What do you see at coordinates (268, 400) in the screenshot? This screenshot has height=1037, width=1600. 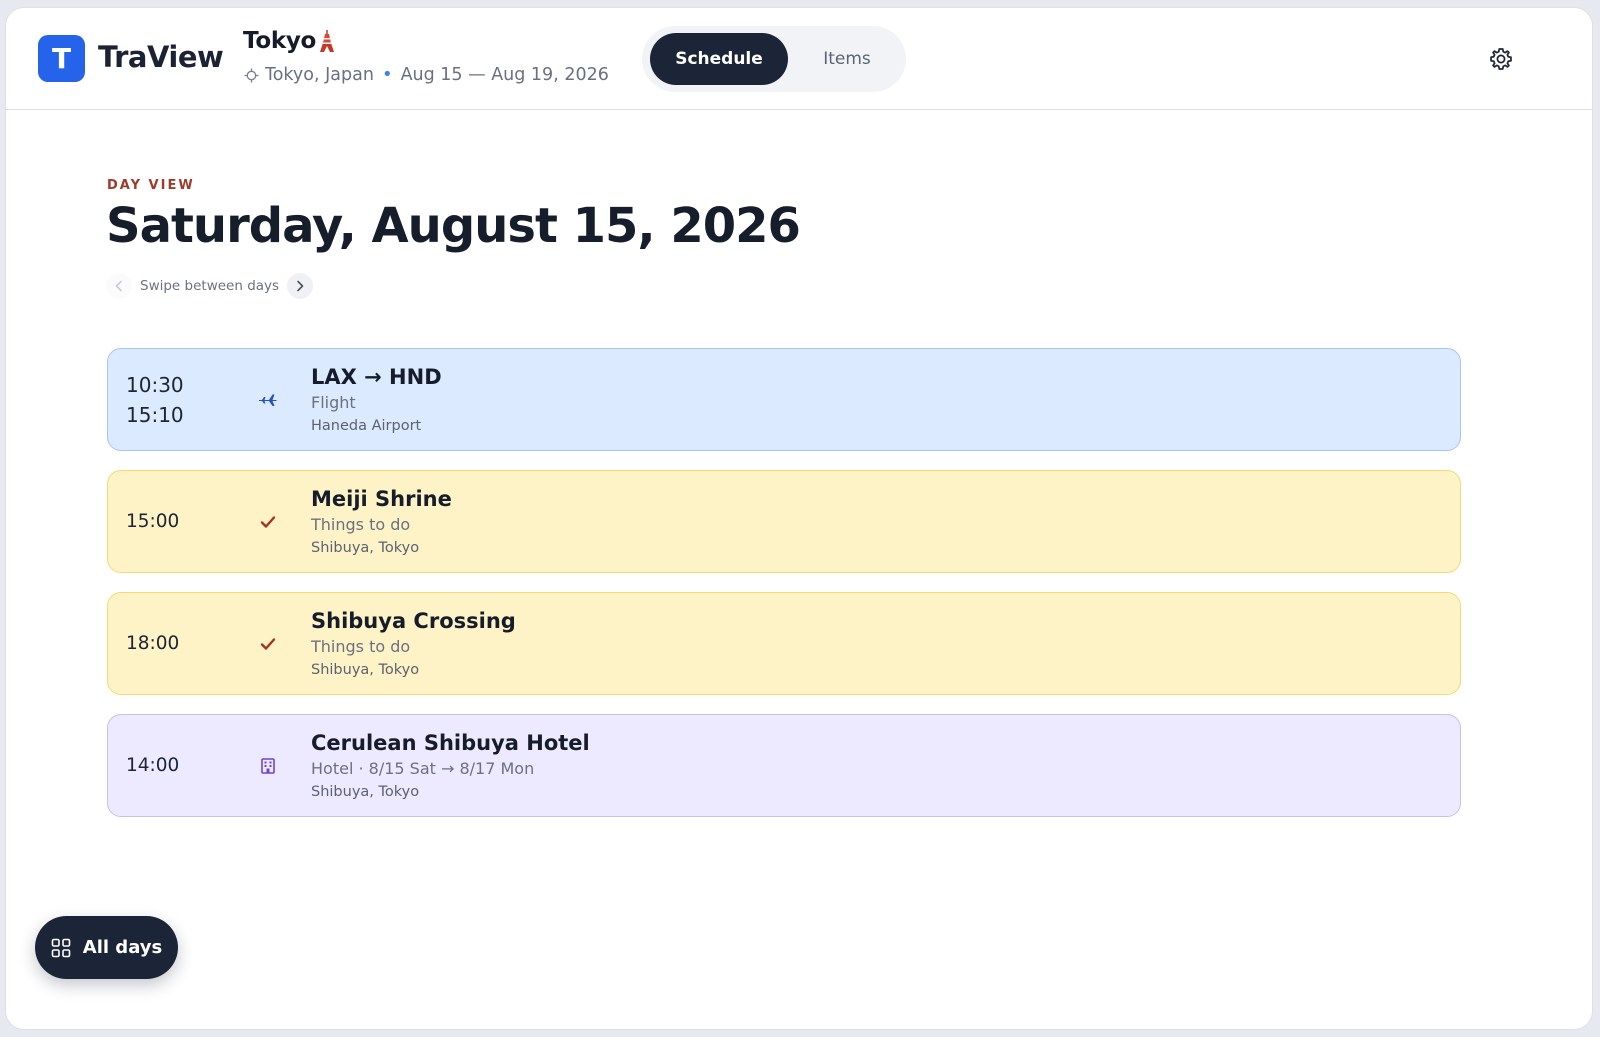 I see `airplane-icon` at bounding box center [268, 400].